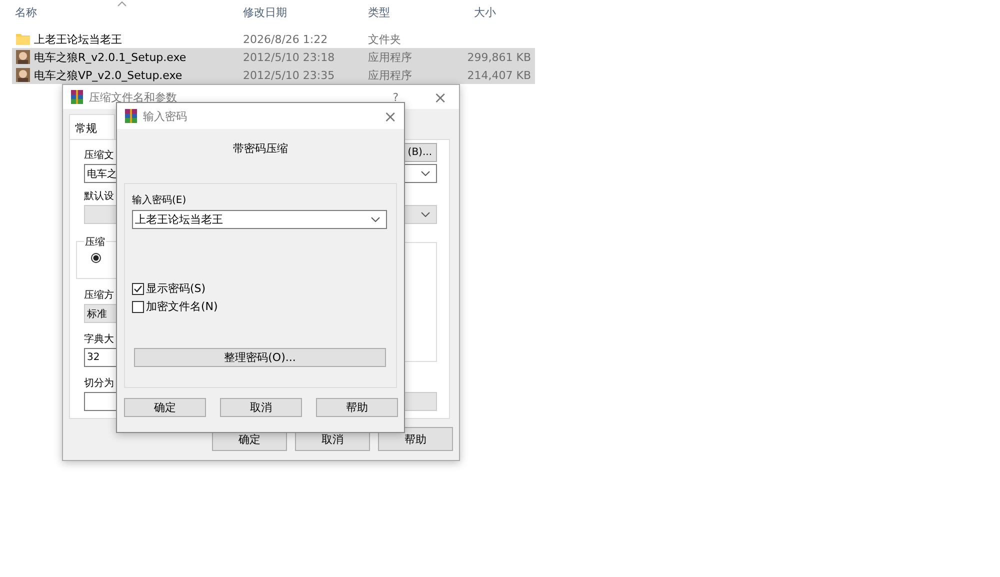 This screenshot has width=1000, height=577. I want to click on column-header: 类型, so click(379, 12).